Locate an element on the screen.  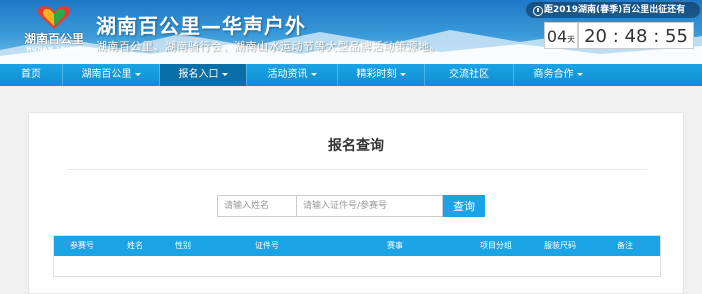
nav-item-label: 活动资讯 is located at coordinates (287, 74).